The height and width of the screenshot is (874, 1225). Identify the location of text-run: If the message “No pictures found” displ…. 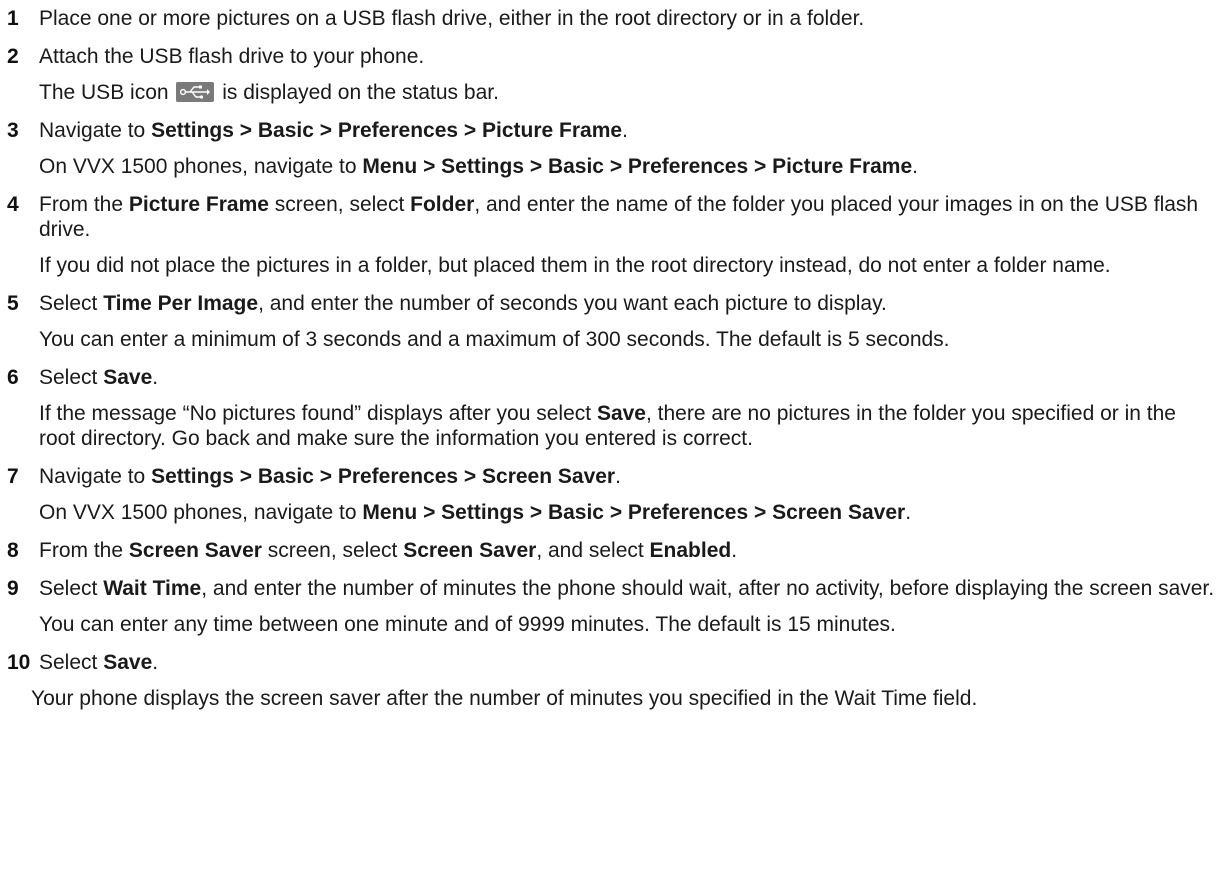
(318, 413).